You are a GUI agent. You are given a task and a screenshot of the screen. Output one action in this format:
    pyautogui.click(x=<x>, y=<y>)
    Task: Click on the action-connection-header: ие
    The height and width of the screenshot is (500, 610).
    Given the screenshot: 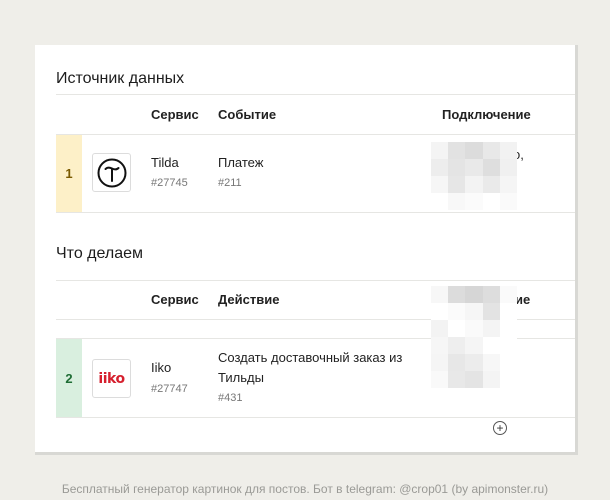 What is the action you would take?
    pyautogui.click(x=523, y=299)
    